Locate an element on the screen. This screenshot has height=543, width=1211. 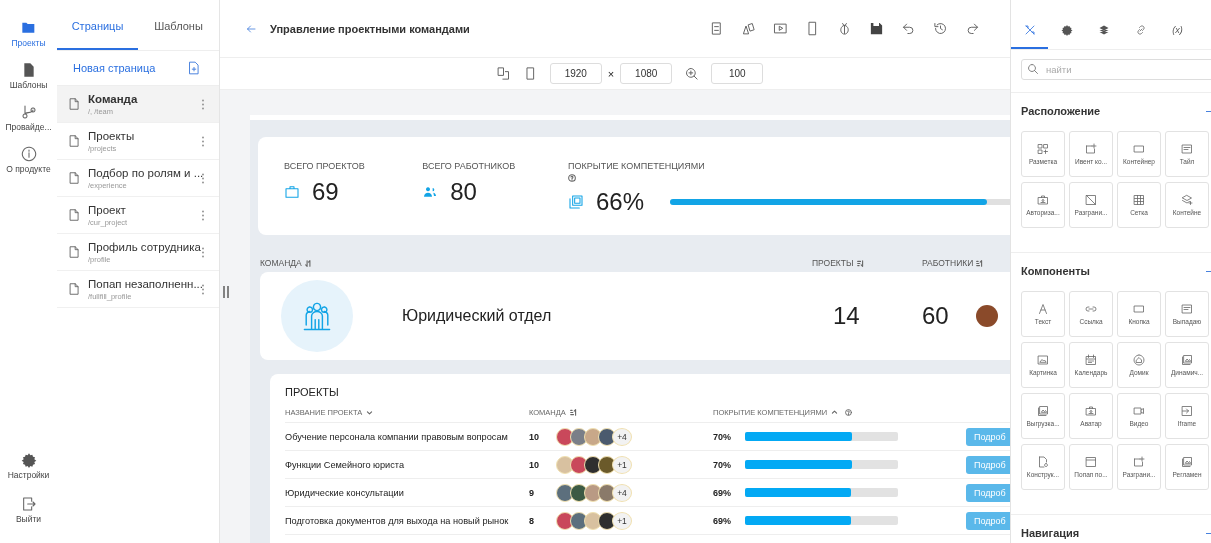
coverage-value: 70% is located at coordinates (722, 464).